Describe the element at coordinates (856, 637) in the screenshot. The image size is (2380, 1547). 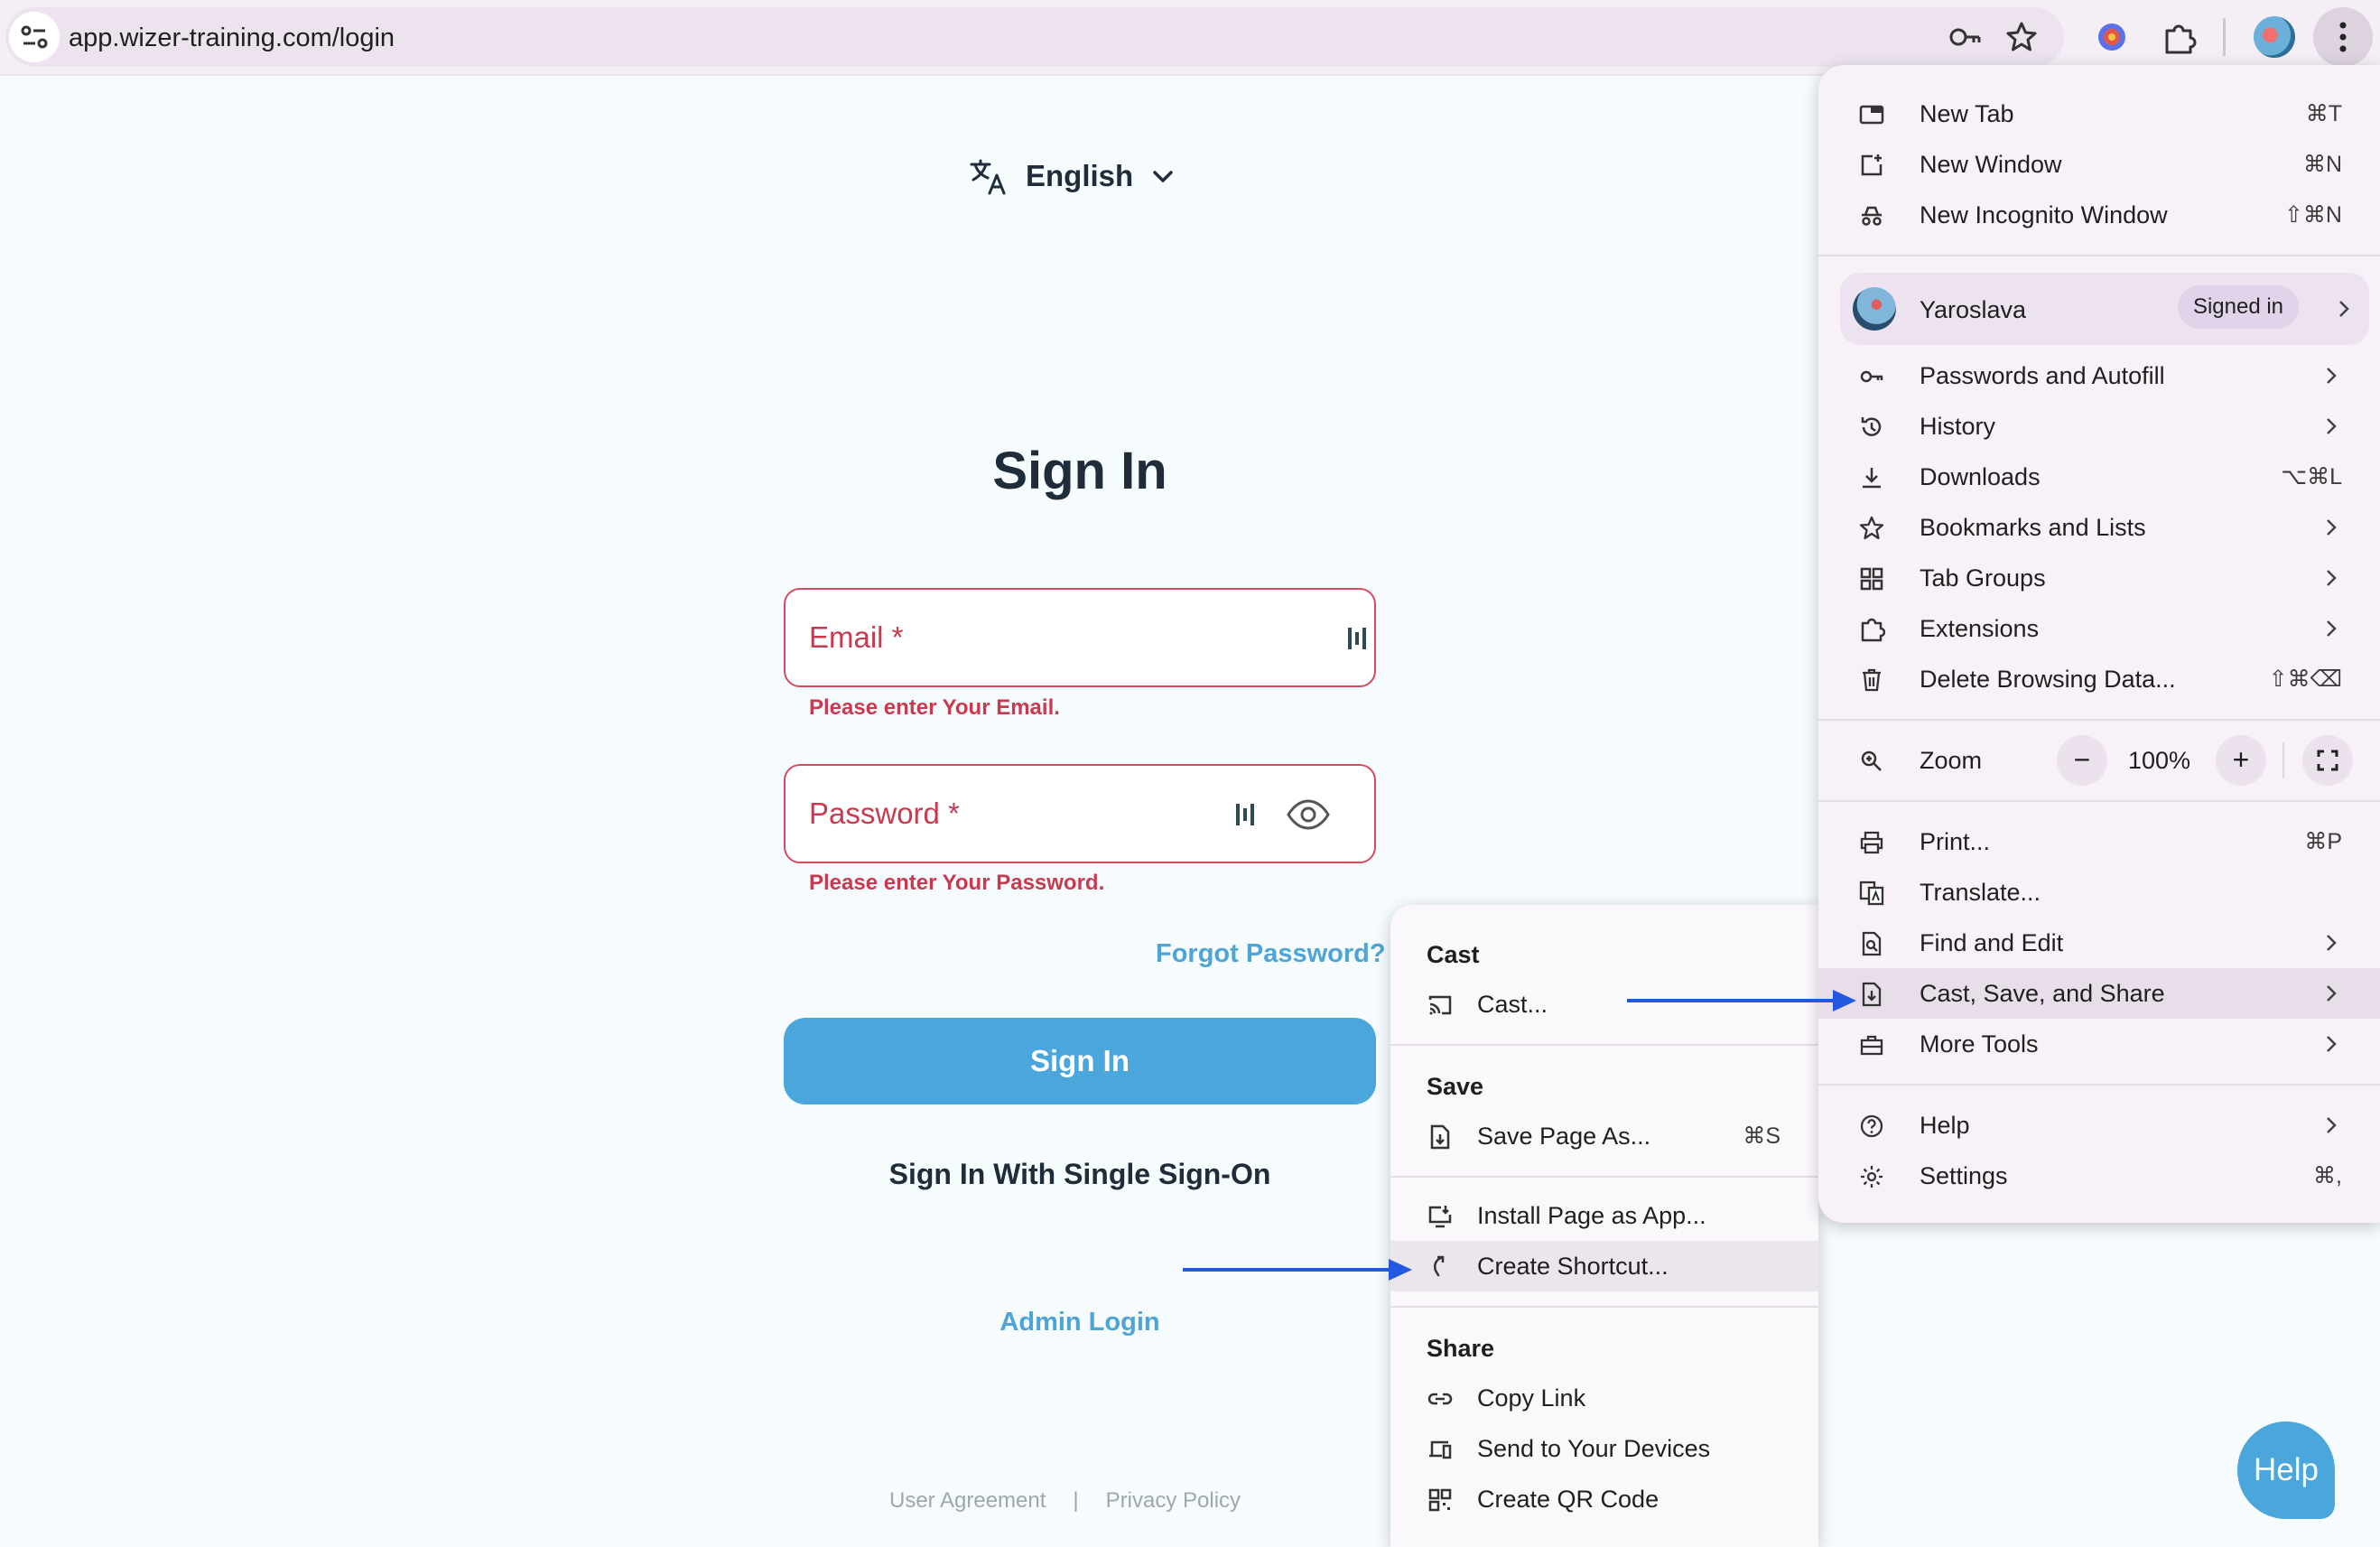
I see `email-label: Email *` at that location.